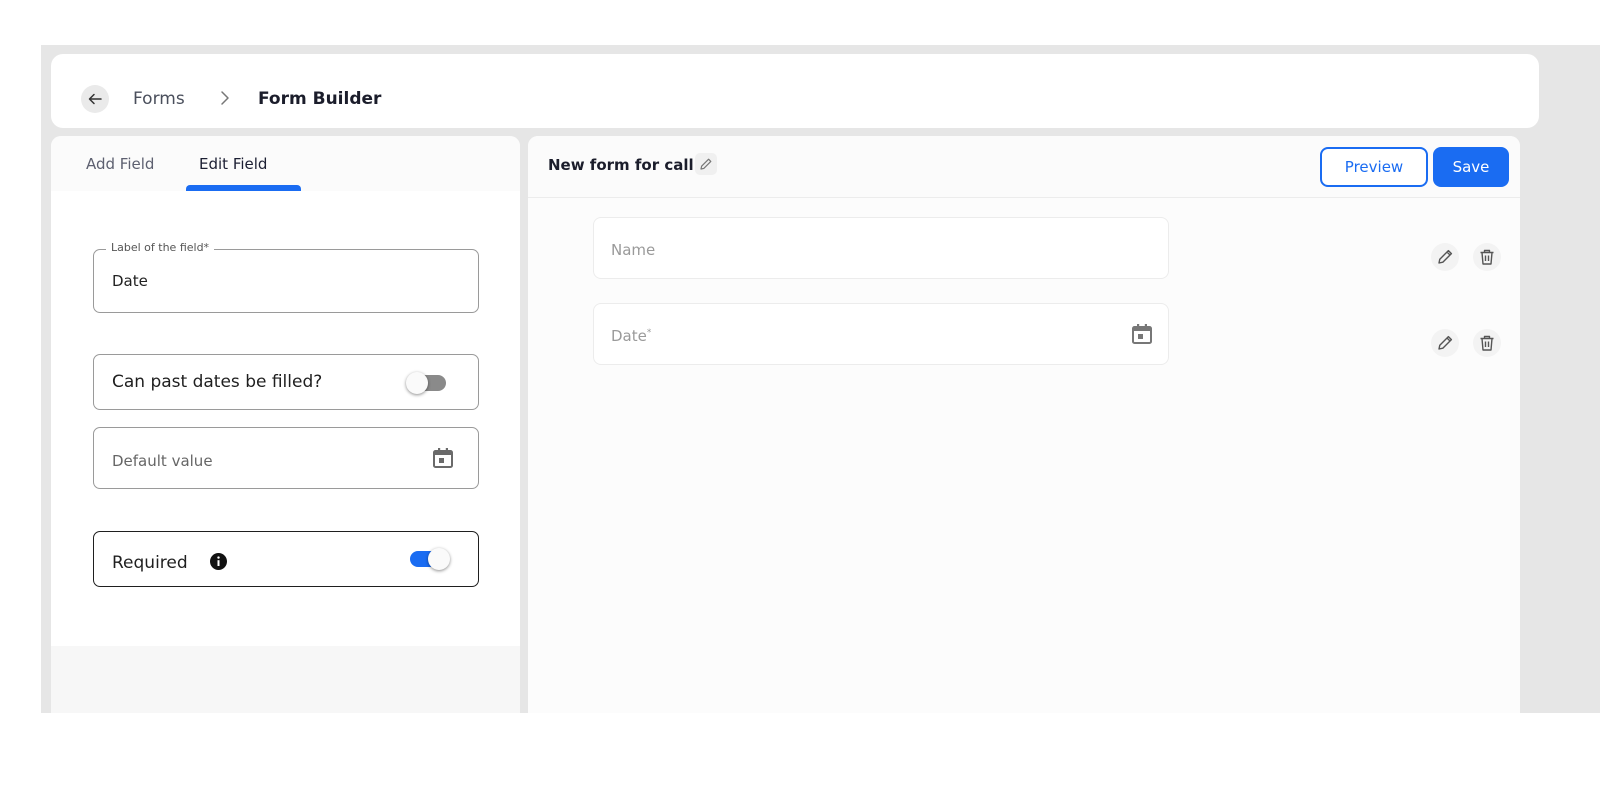 The image size is (1600, 790). What do you see at coordinates (217, 382) in the screenshot?
I see `past-dates-label: Can past dates be filled?` at bounding box center [217, 382].